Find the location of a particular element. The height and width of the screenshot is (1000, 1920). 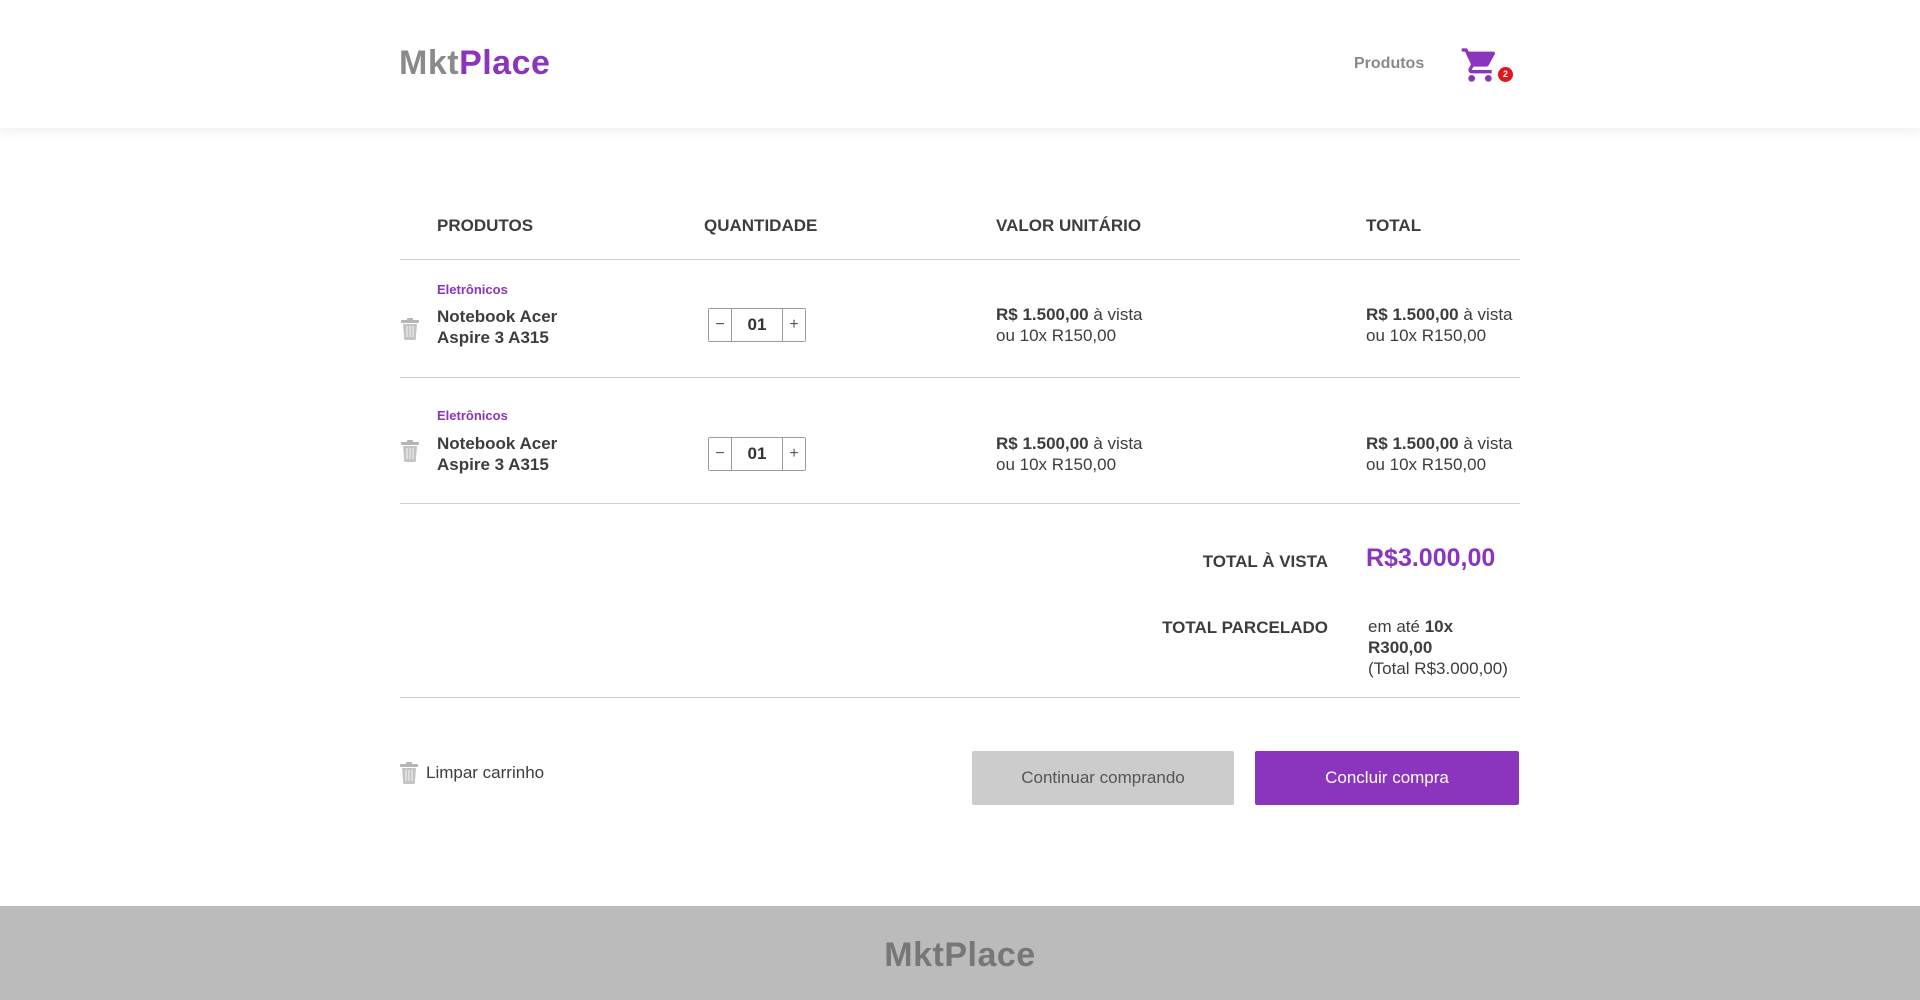

brand-logo: MktPlace is located at coordinates (474, 63).